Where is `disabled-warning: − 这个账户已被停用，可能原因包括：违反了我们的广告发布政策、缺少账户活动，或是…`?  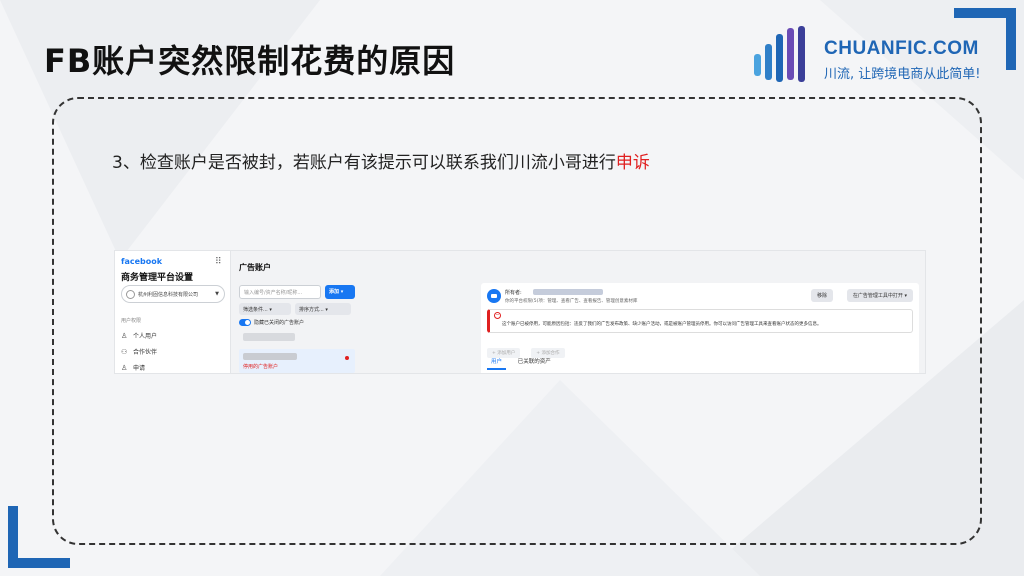 disabled-warning: − 这个账户已被停用，可能原因包括：违反了我们的广告发布政策、缺少账户活动，或是… is located at coordinates (700, 321).